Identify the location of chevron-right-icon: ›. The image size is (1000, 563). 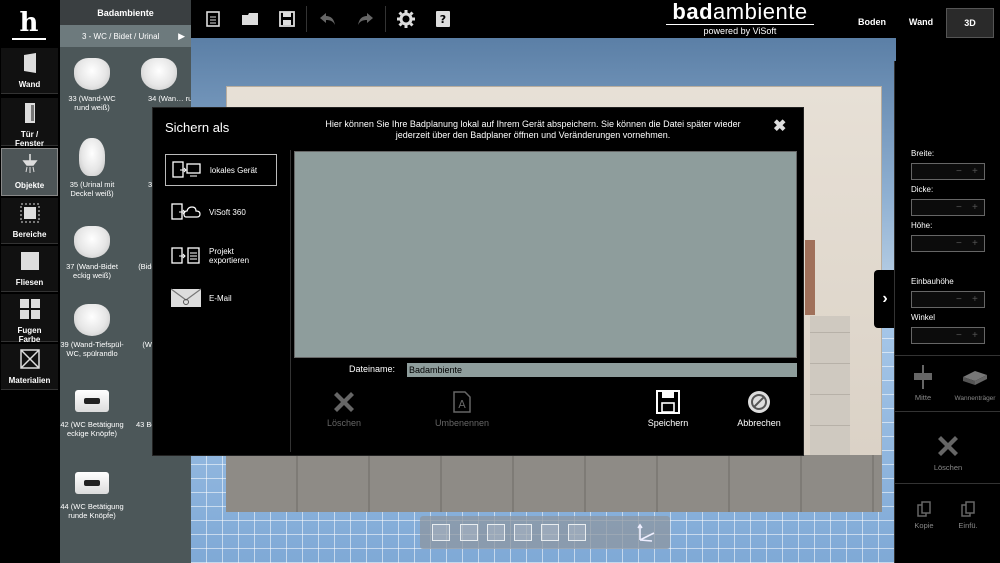
(885, 298).